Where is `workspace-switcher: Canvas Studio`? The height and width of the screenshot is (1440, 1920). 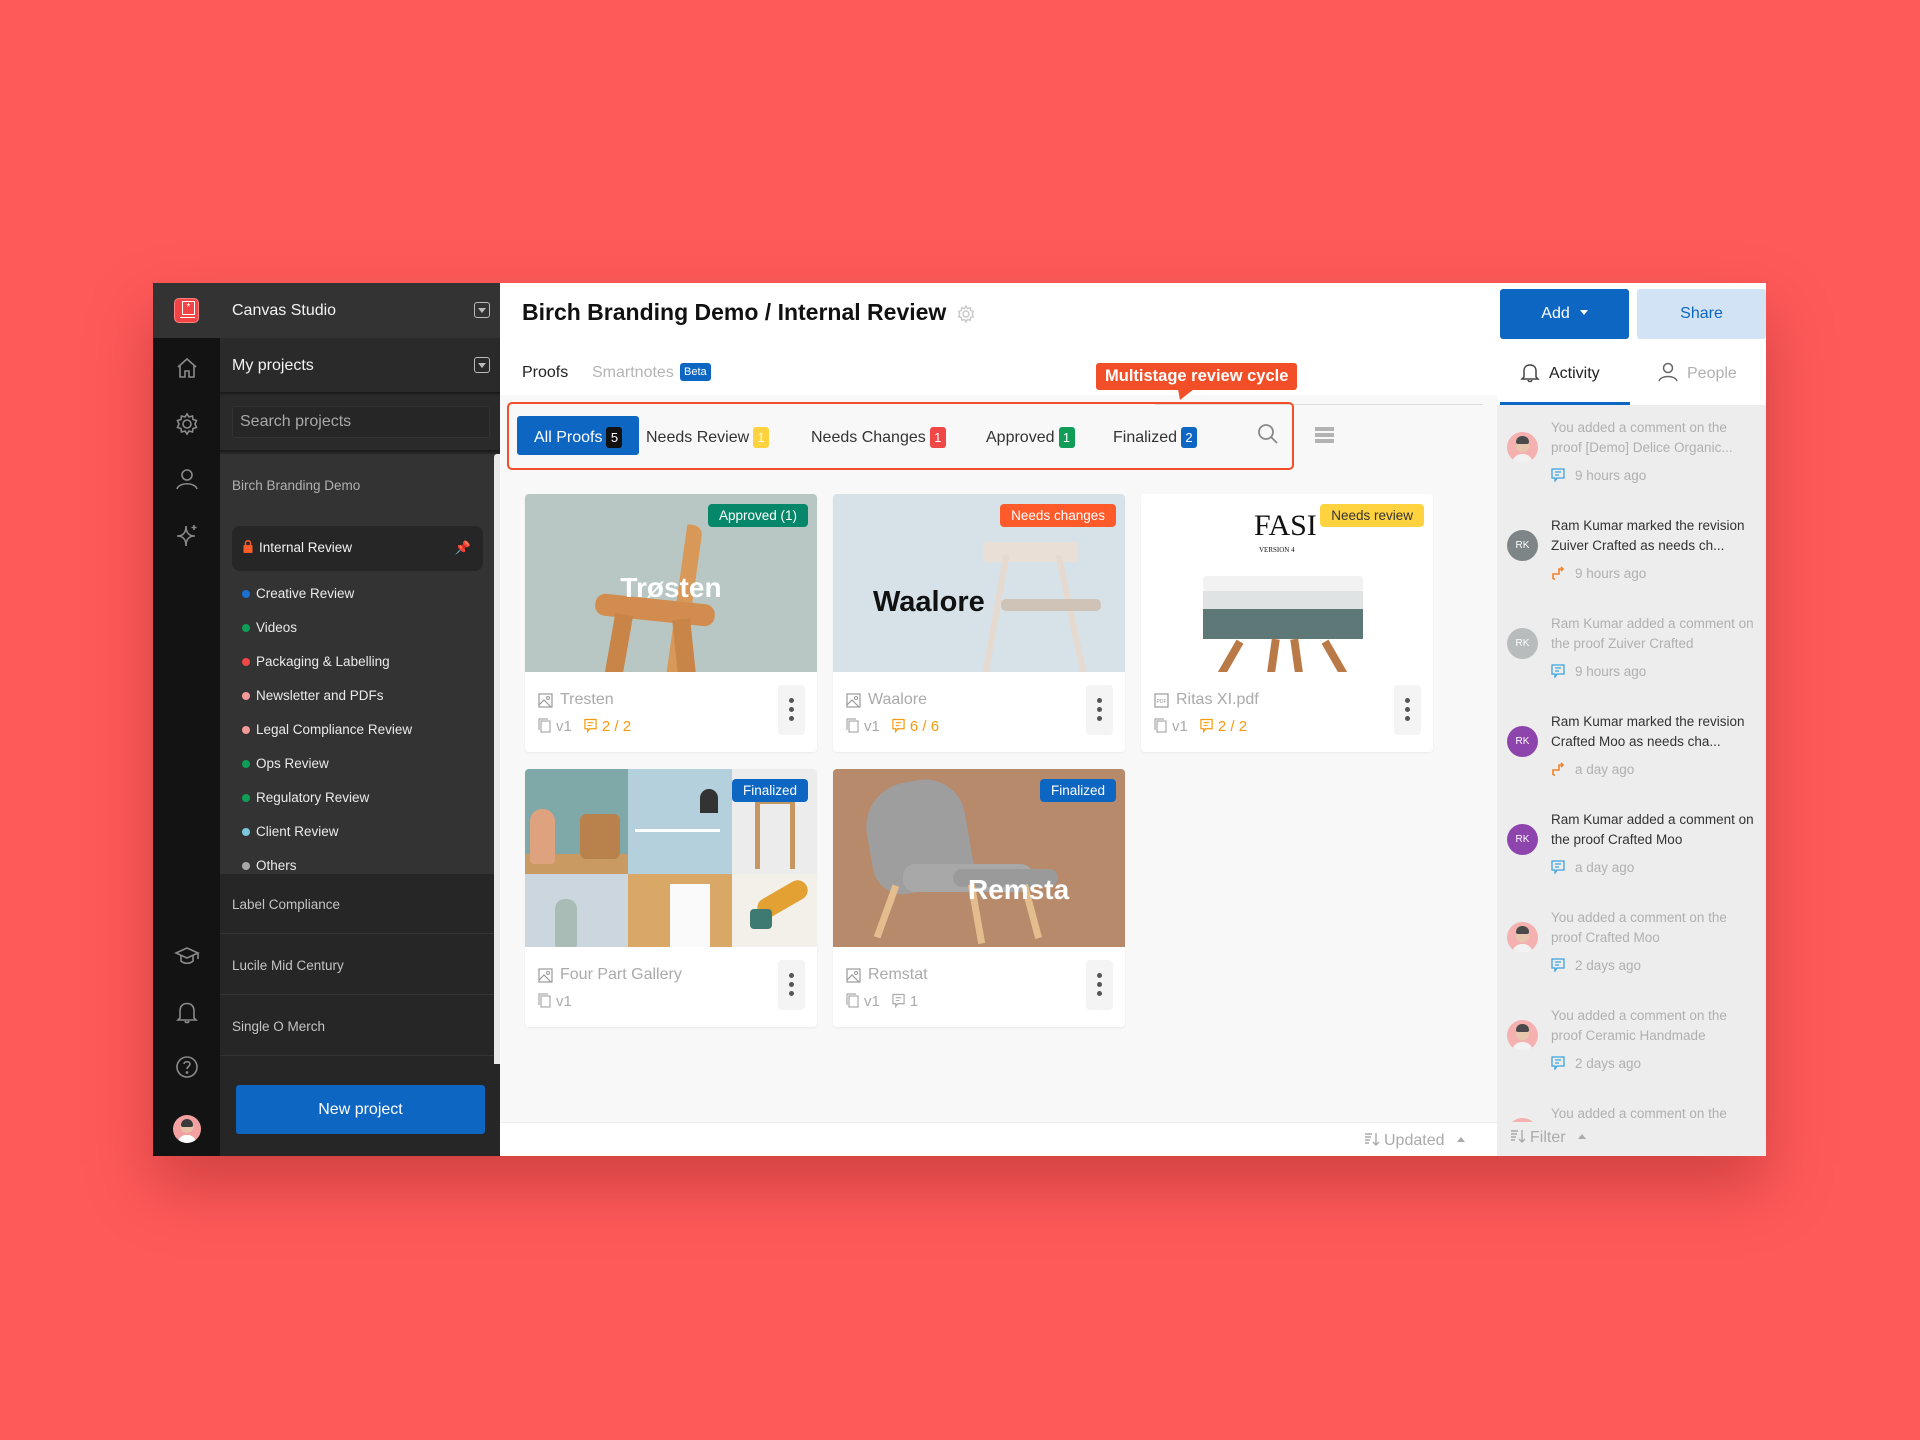 workspace-switcher: Canvas Studio is located at coordinates (360, 310).